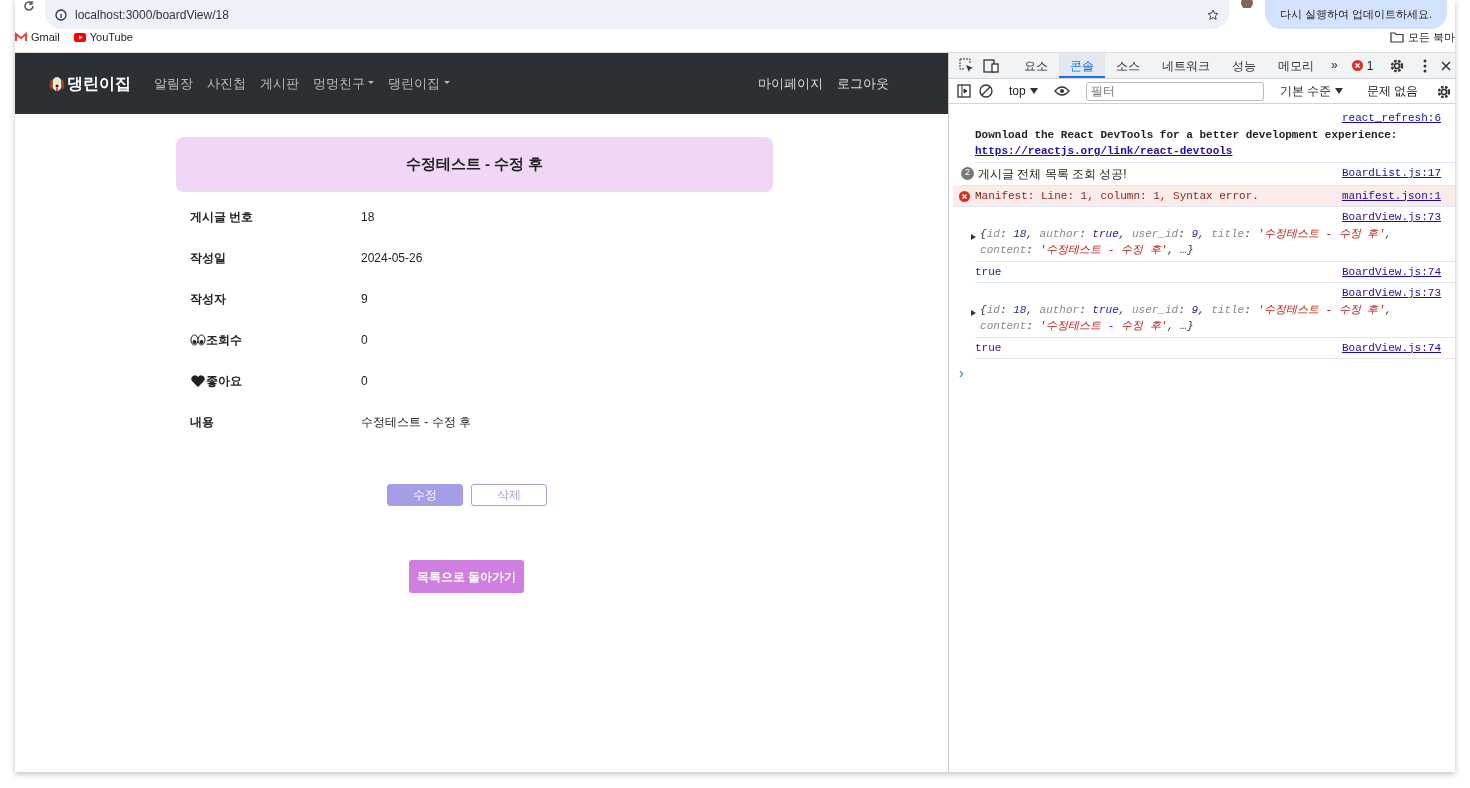 The image size is (1470, 788). Describe the element at coordinates (21, 37) in the screenshot. I see `mail-icon` at that location.